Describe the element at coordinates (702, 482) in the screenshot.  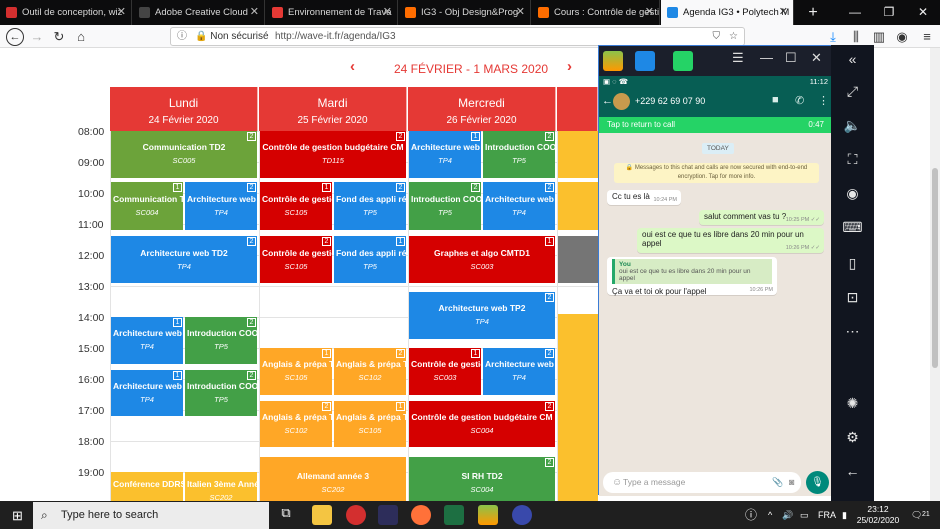
I see `message-input: ☺ Type a message 📎 ◙` at that location.